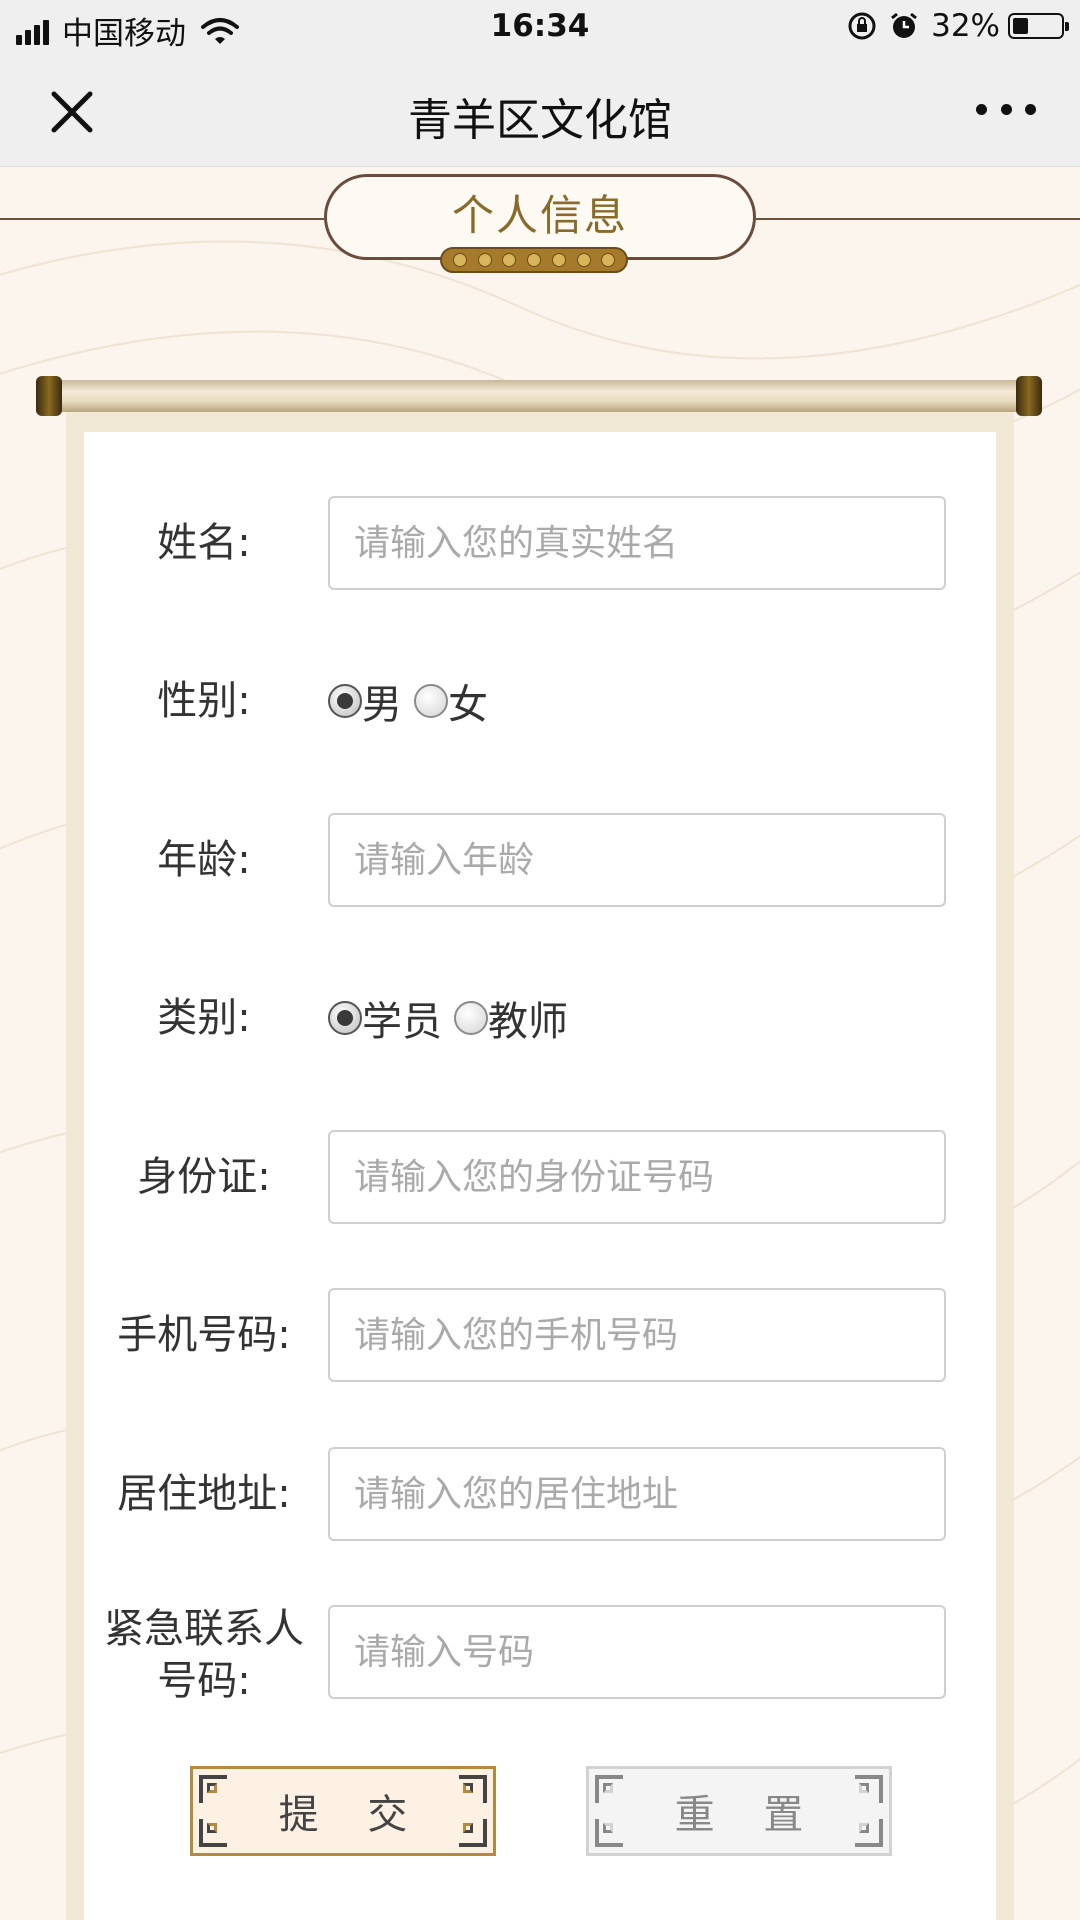 This screenshot has width=1080, height=1920. I want to click on age-label: 年龄:, so click(204, 860).